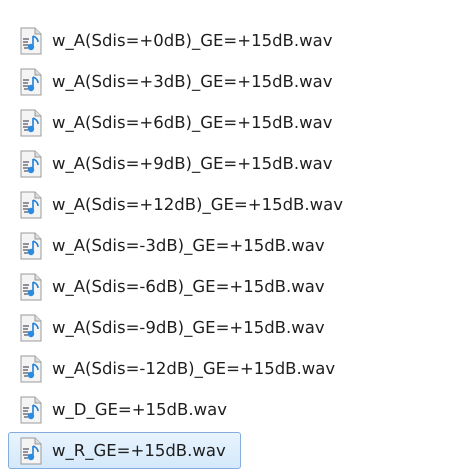 This screenshot has width=449, height=474. What do you see at coordinates (174, 245) in the screenshot?
I see `file-item: w_A(Sdis=-3dB)_GE=+15dB.wav` at bounding box center [174, 245].